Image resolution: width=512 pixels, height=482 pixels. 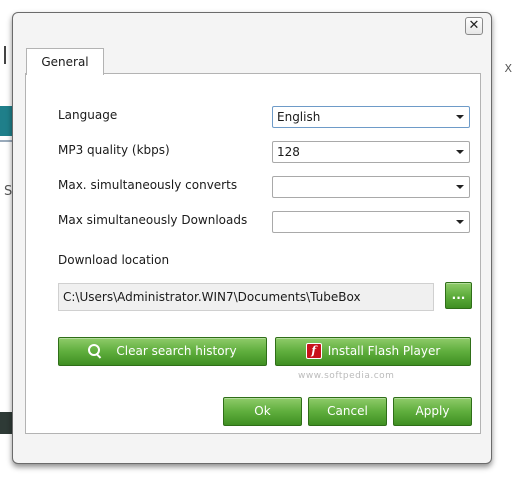 I want to click on language-select: English, so click(x=371, y=117).